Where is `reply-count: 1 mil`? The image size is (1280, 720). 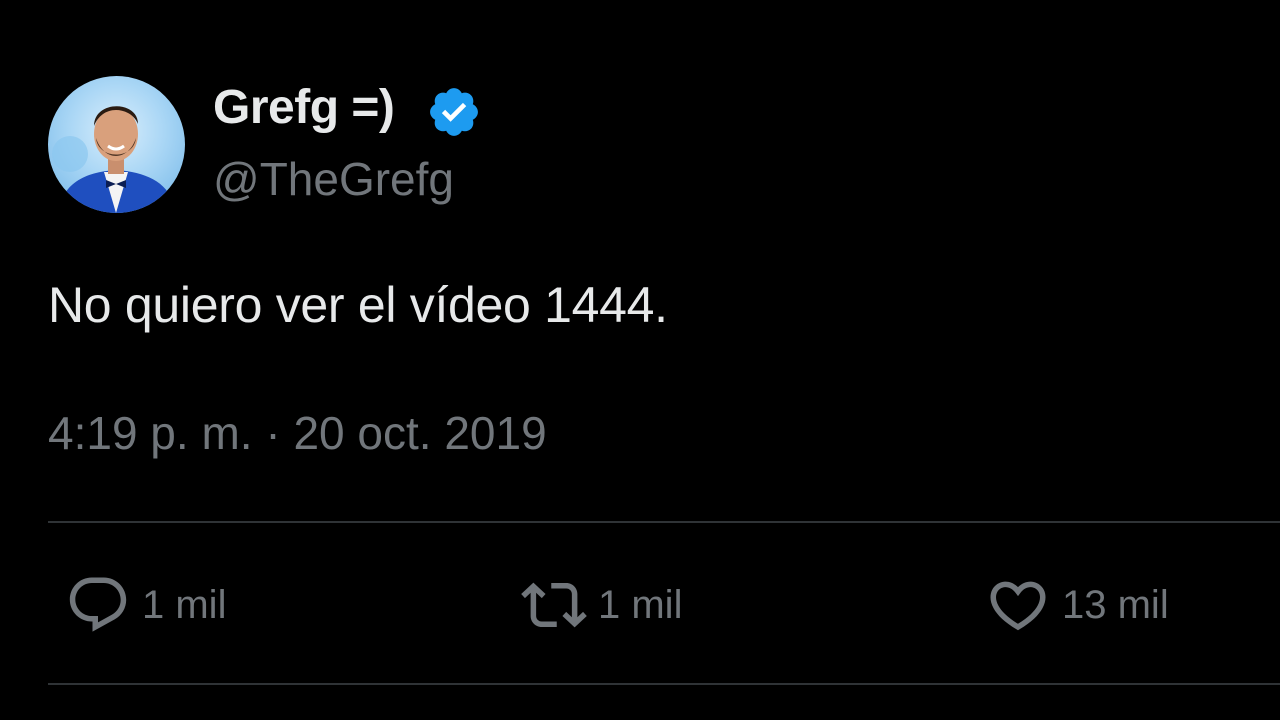
reply-count: 1 mil is located at coordinates (184, 604).